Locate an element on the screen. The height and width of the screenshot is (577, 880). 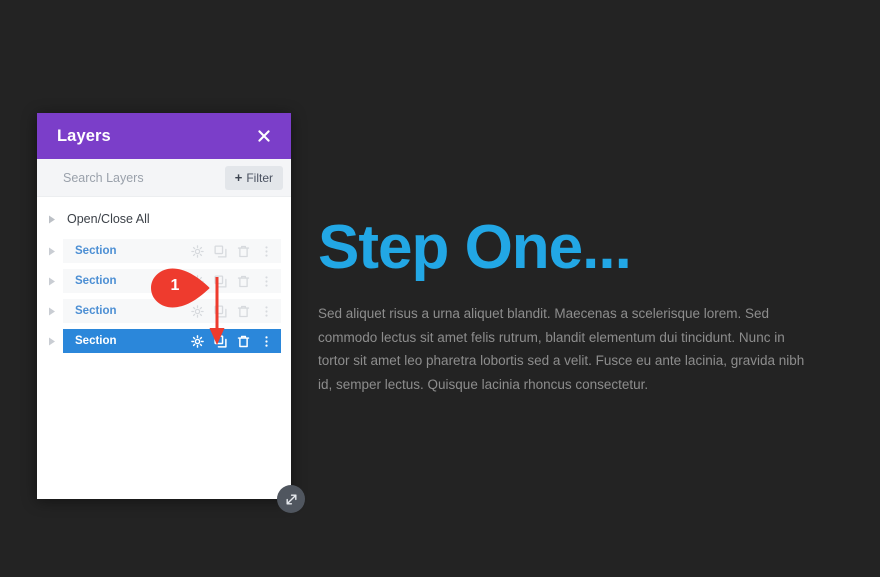
plus-icon: + is located at coordinates (238, 177).